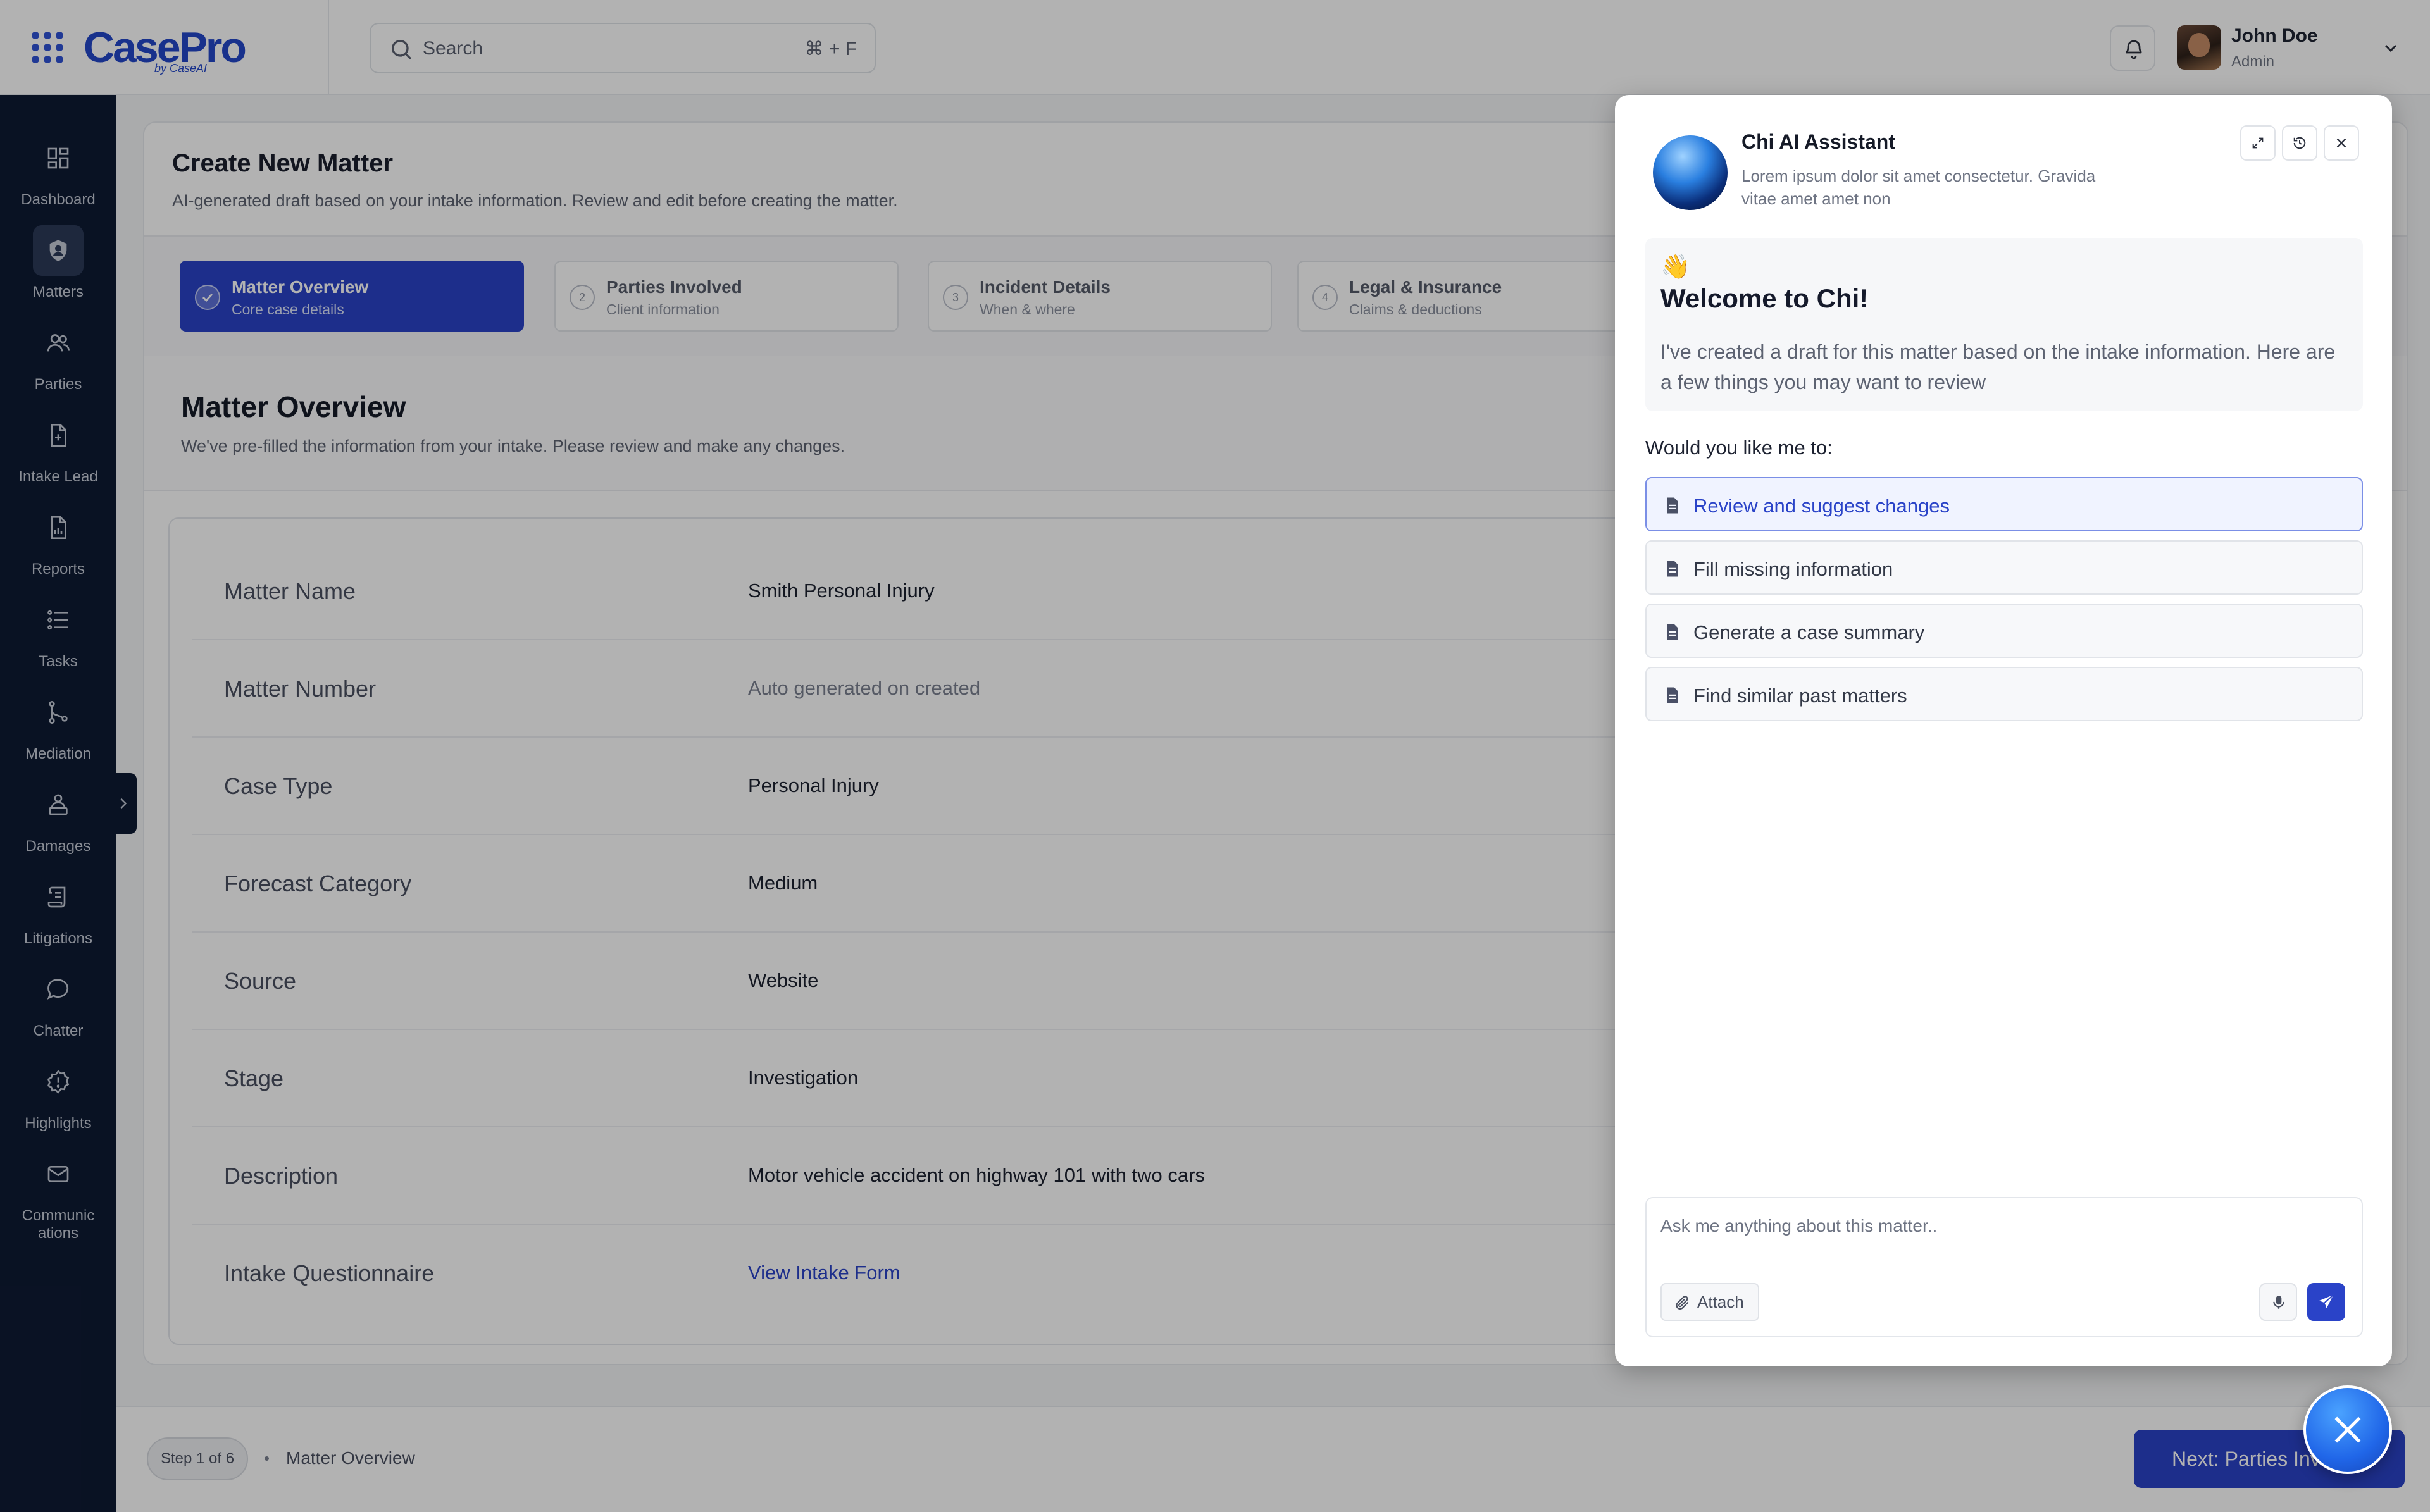 The width and height of the screenshot is (2430, 1512). What do you see at coordinates (1976, 1226) in the screenshot?
I see `chat-input` at bounding box center [1976, 1226].